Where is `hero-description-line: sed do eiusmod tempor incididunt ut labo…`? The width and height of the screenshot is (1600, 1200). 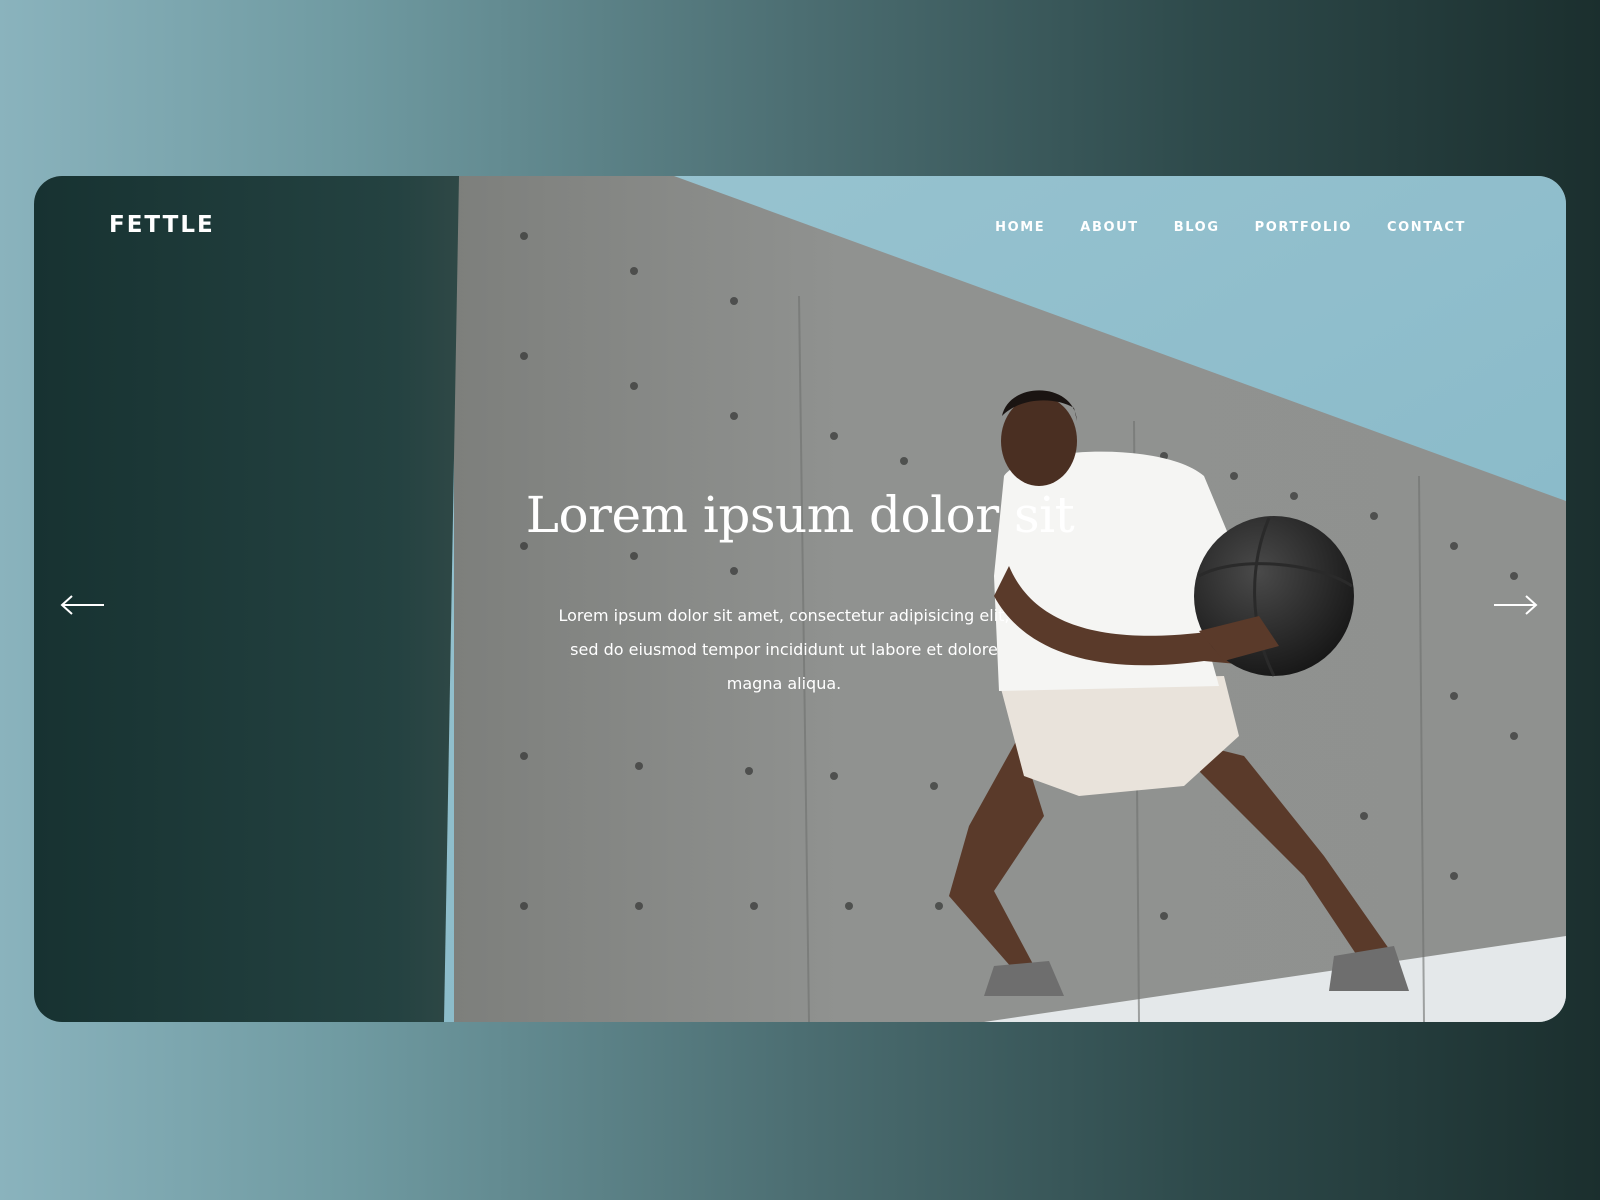
hero-description-line: sed do eiusmod tempor incididunt ut labo… is located at coordinates (784, 649).